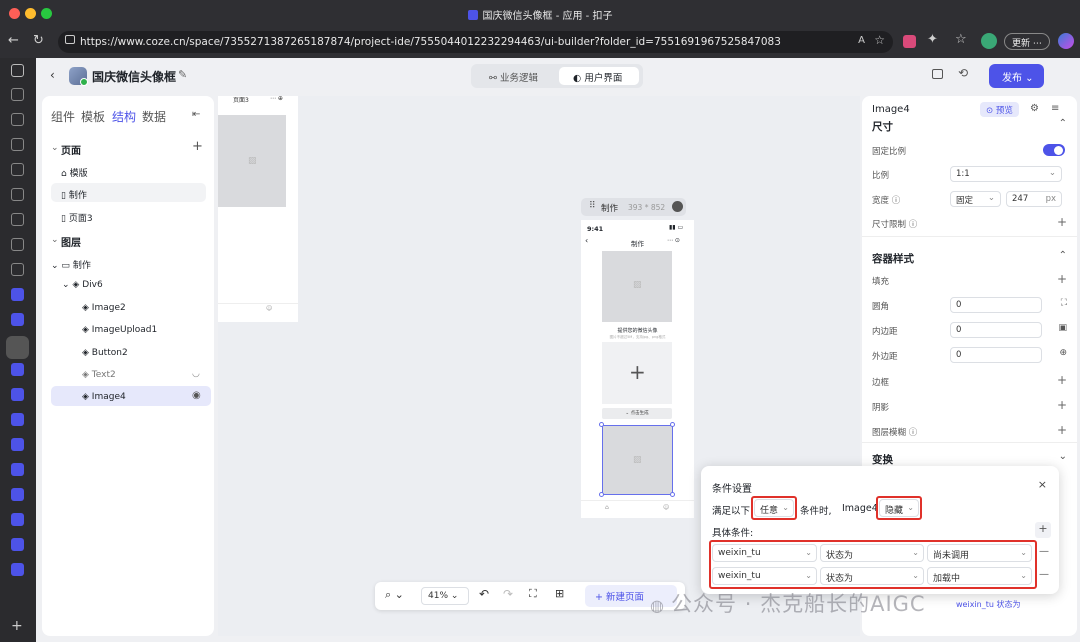 The height and width of the screenshot is (642, 1080). Describe the element at coordinates (516, 76) in the screenshot. I see `tab-business-logic: ⚯ 业务逻辑` at that location.